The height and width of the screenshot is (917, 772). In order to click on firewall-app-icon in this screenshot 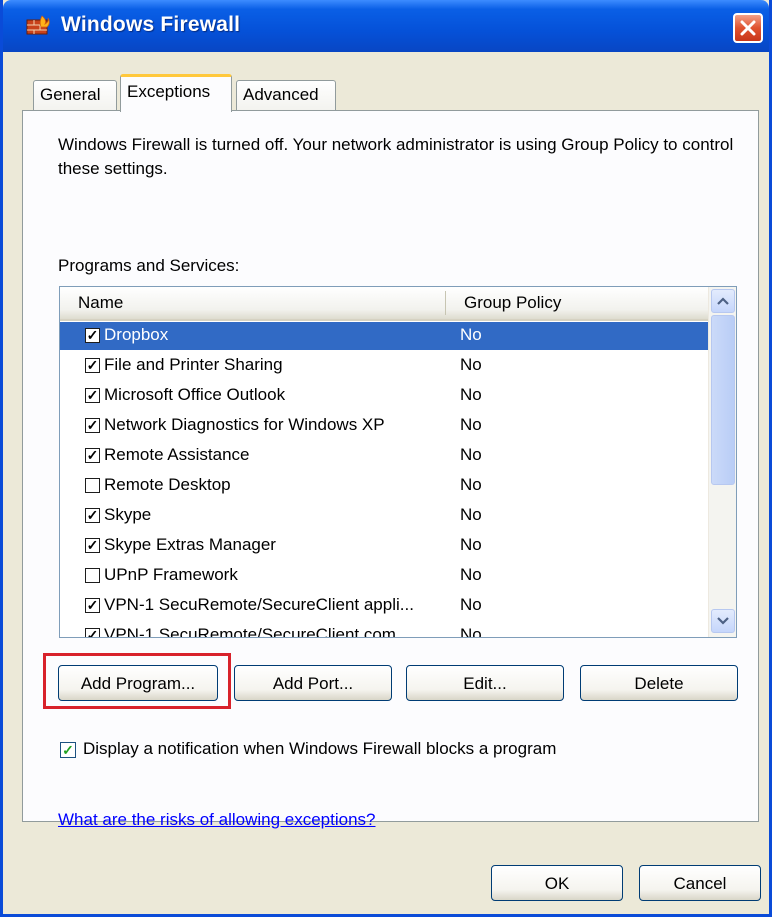, I will do `click(38, 25)`.